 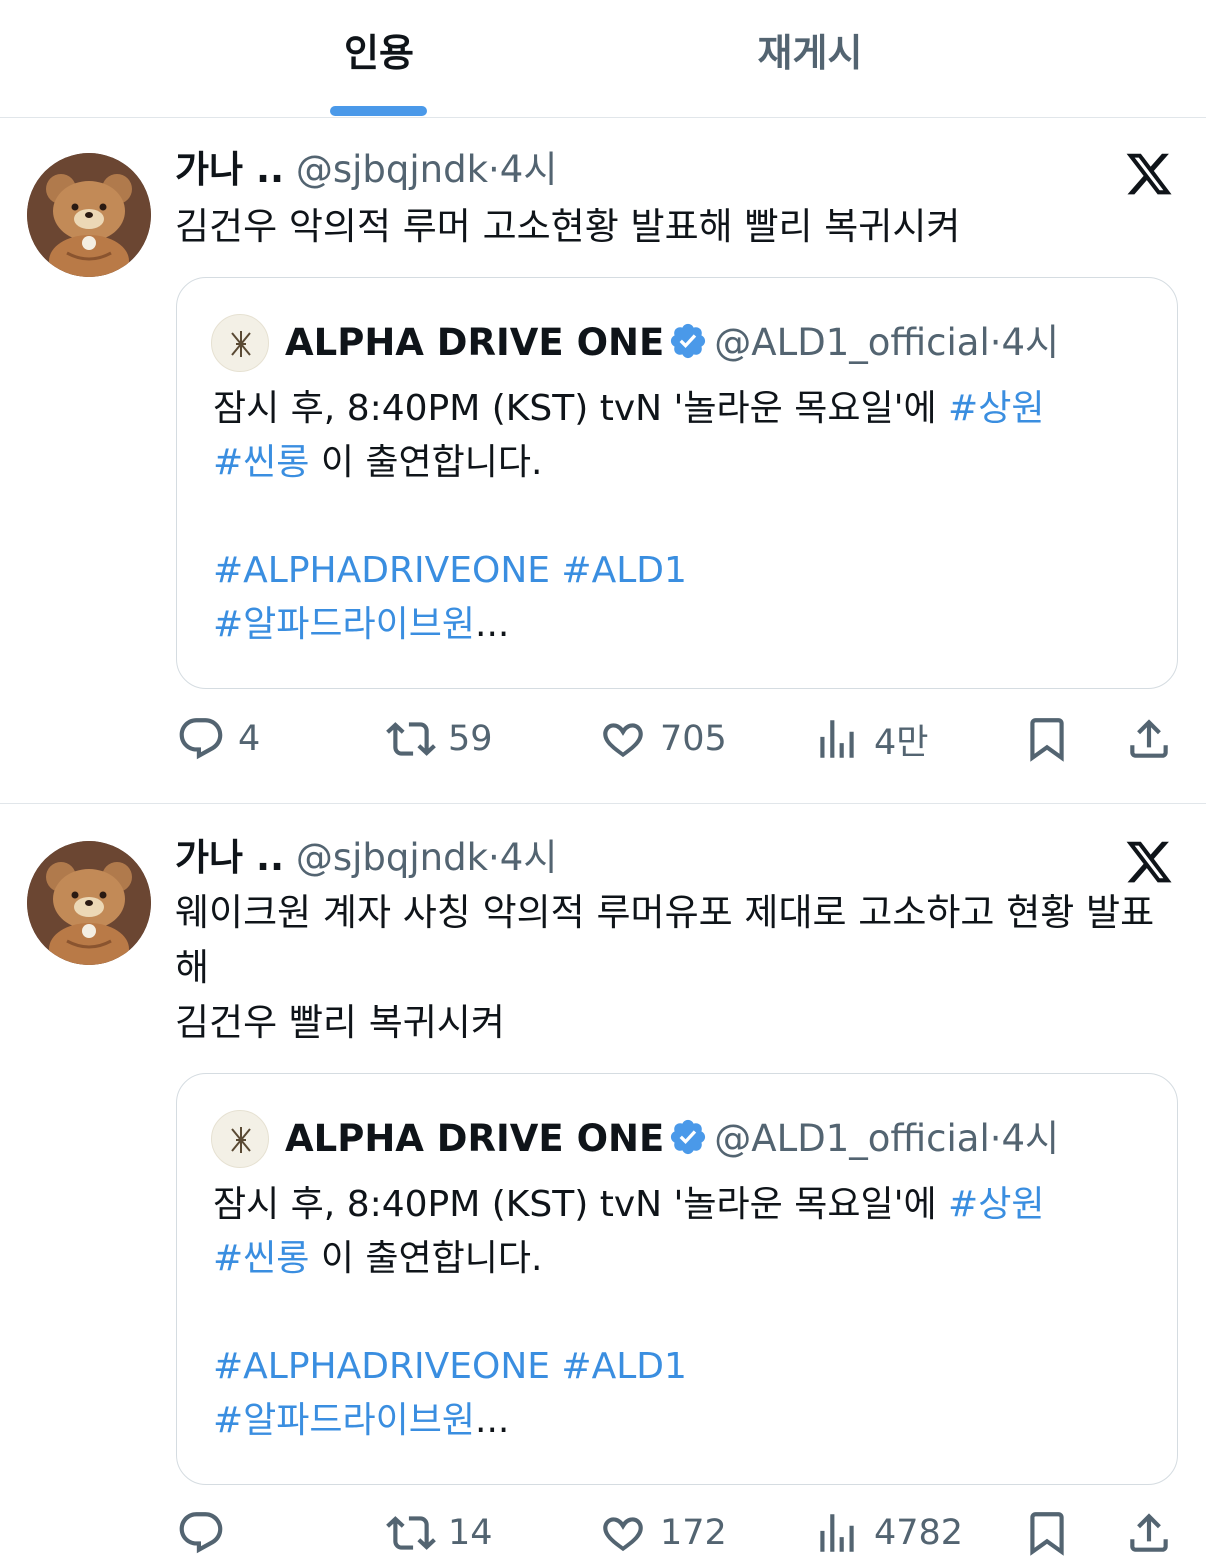 What do you see at coordinates (693, 1533) in the screenshot?
I see `like-count: 172` at bounding box center [693, 1533].